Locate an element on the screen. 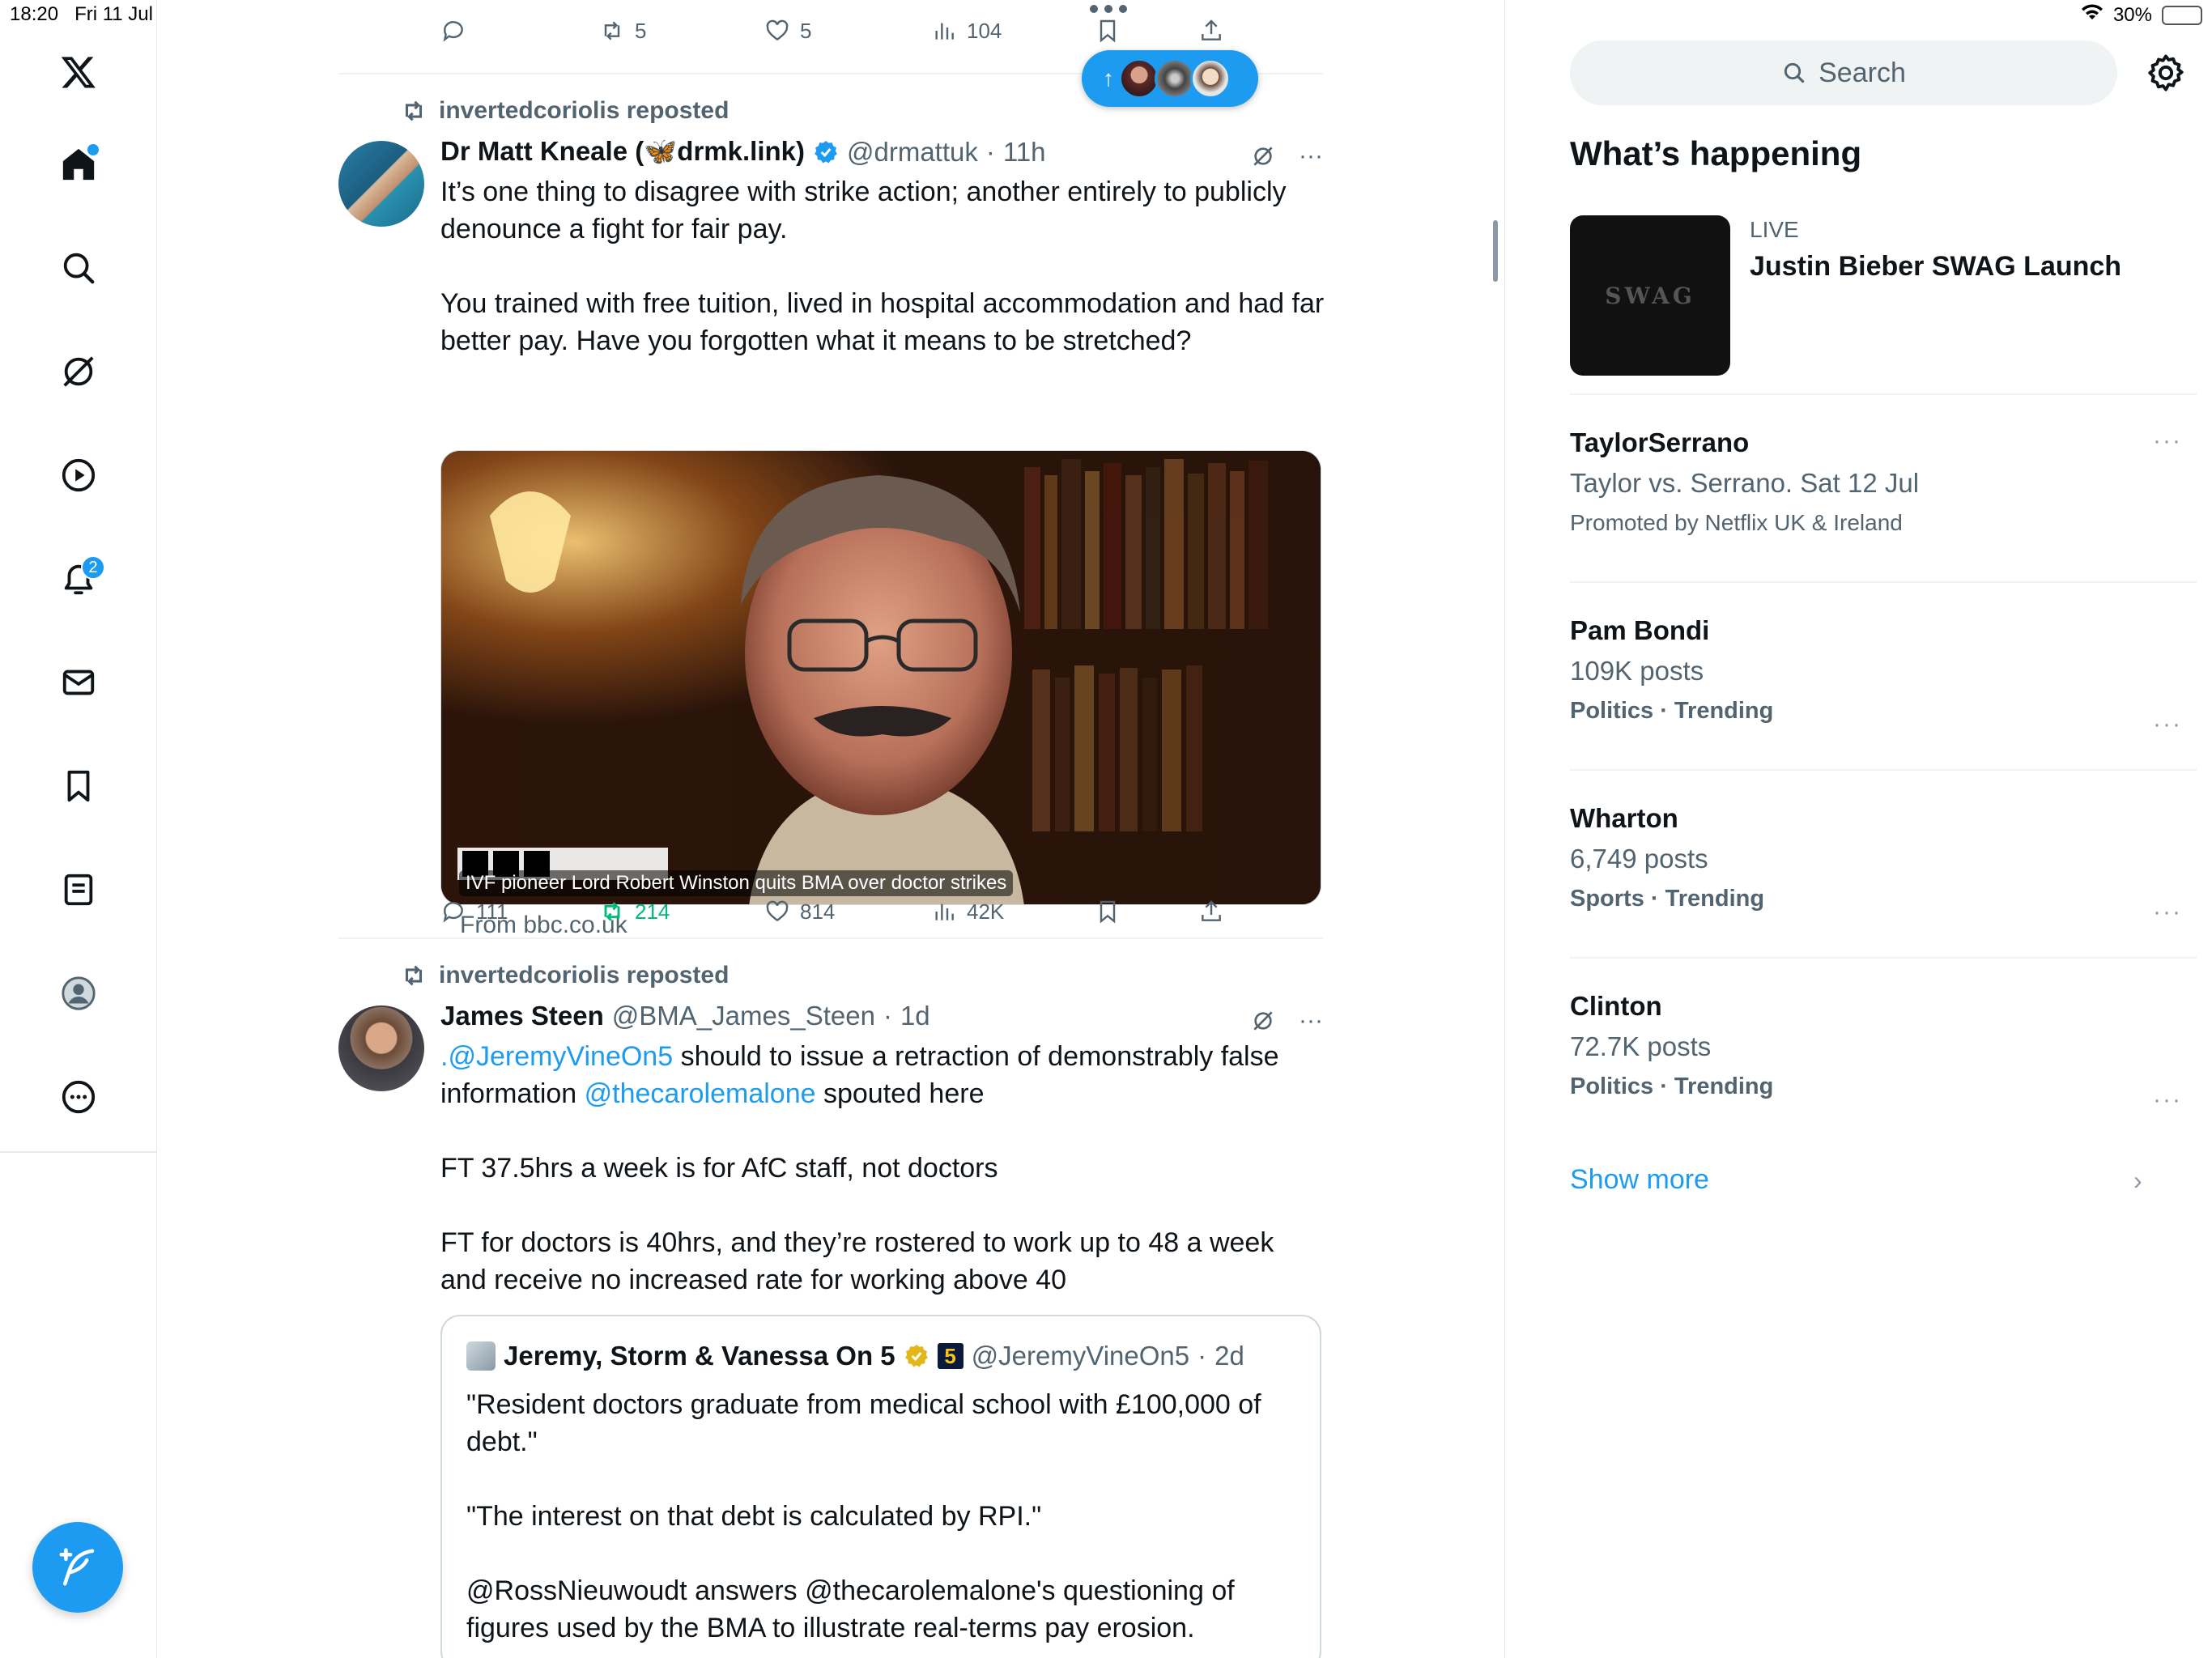  live-event-thumbnail: SWAG is located at coordinates (1650, 295).